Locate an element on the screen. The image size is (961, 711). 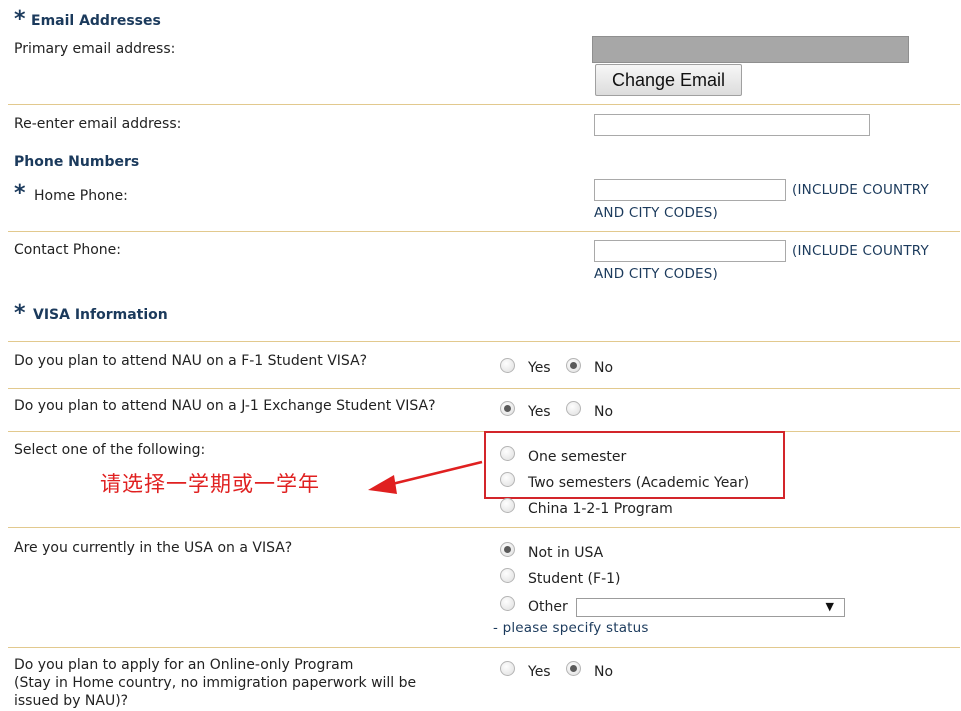
home-phone-note-line2: AND CITY CODES) is located at coordinates (656, 213).